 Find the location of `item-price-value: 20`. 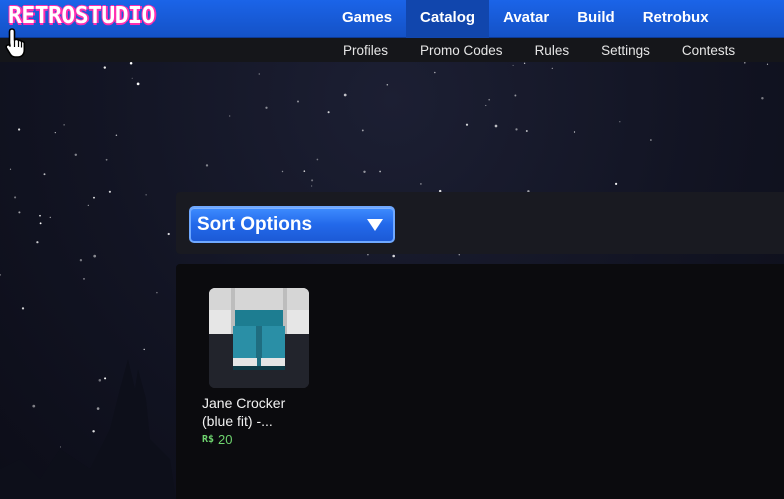

item-price-value: 20 is located at coordinates (225, 439).